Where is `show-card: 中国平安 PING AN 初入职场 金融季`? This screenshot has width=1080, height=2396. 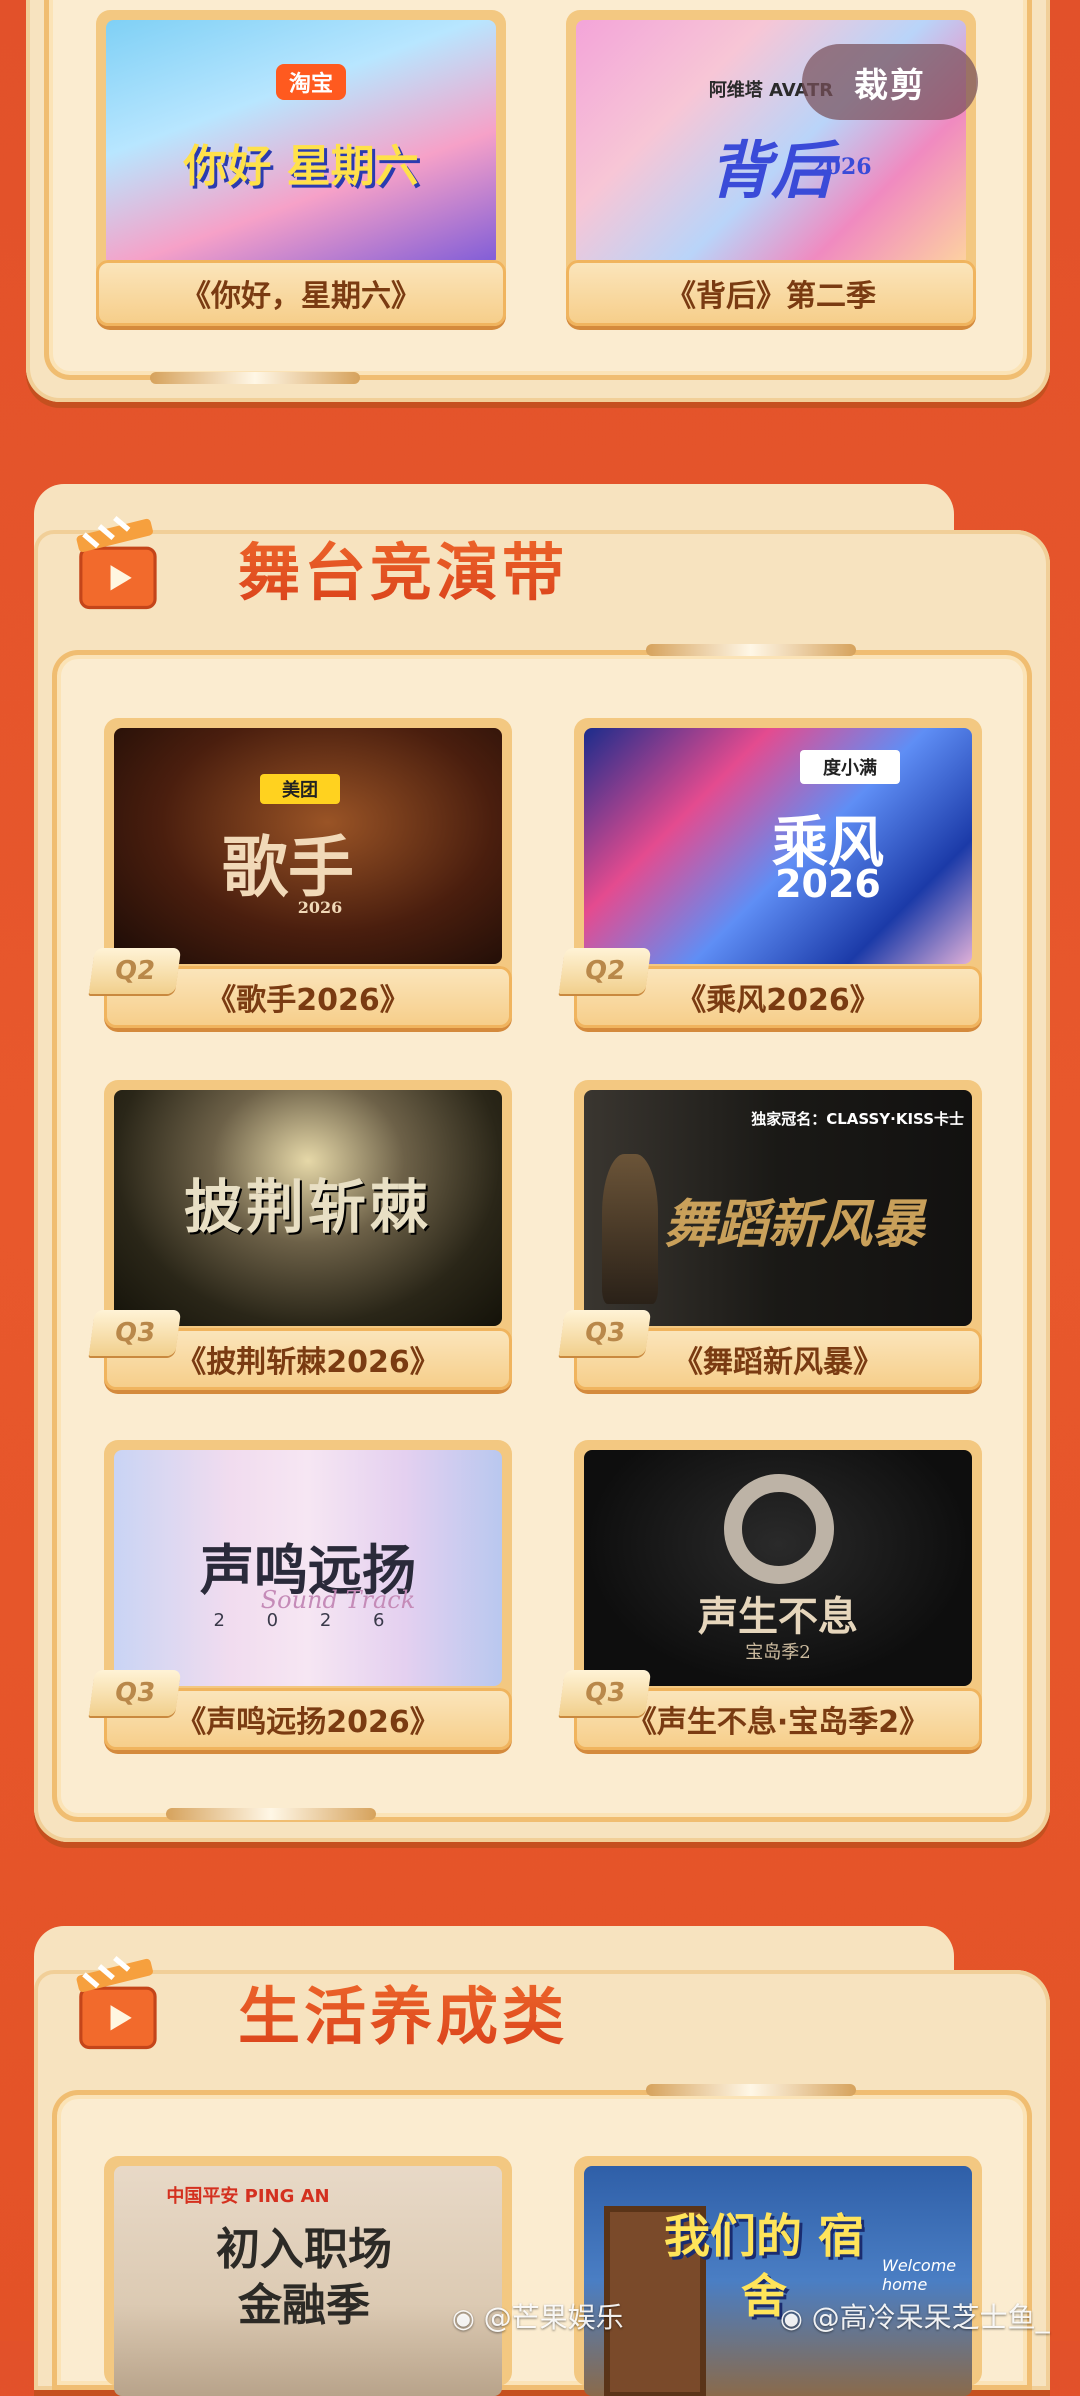 show-card: 中国平安 PING AN 初入职场 金融季 is located at coordinates (308, 2276).